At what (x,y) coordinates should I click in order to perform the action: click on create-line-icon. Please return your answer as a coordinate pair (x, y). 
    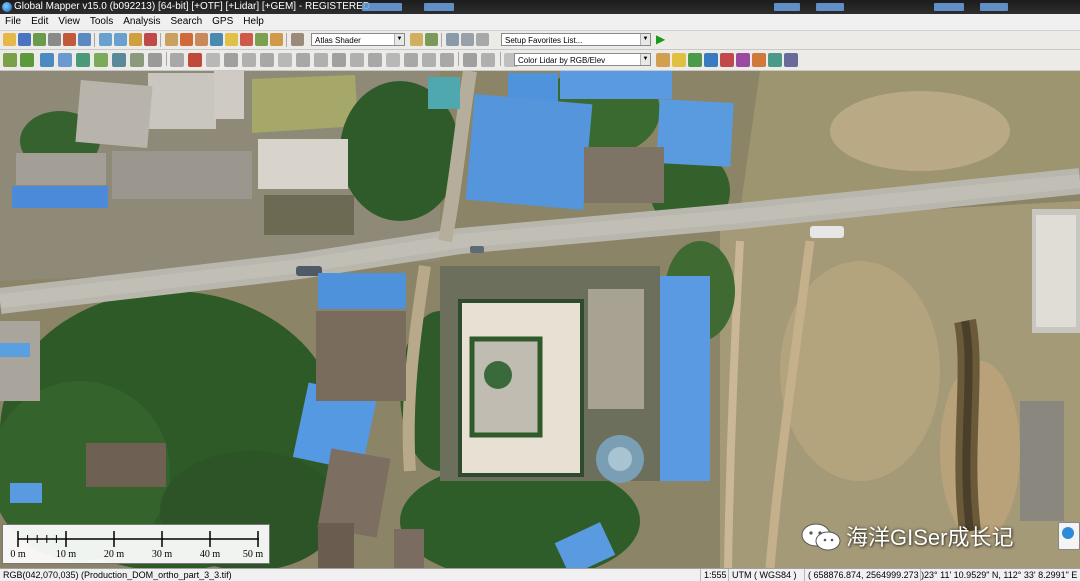
    Looking at the image, I should click on (65, 60).